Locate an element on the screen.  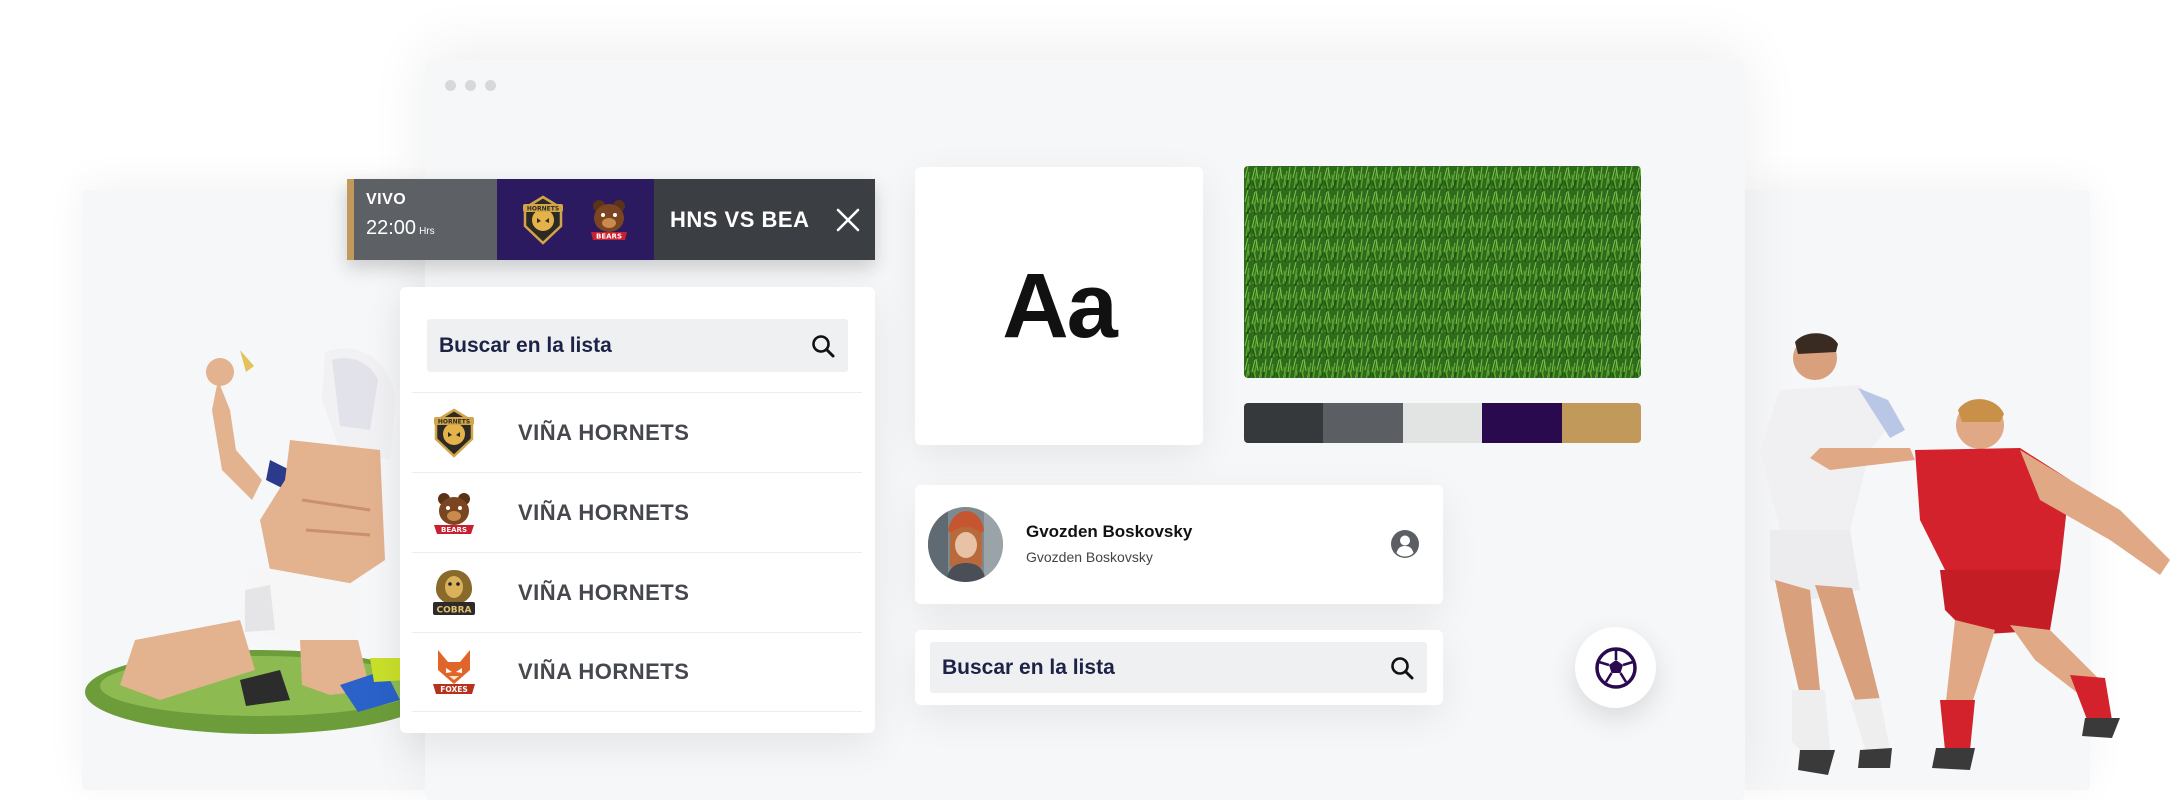
cobra-logo: COBRA is located at coordinates (454, 592).